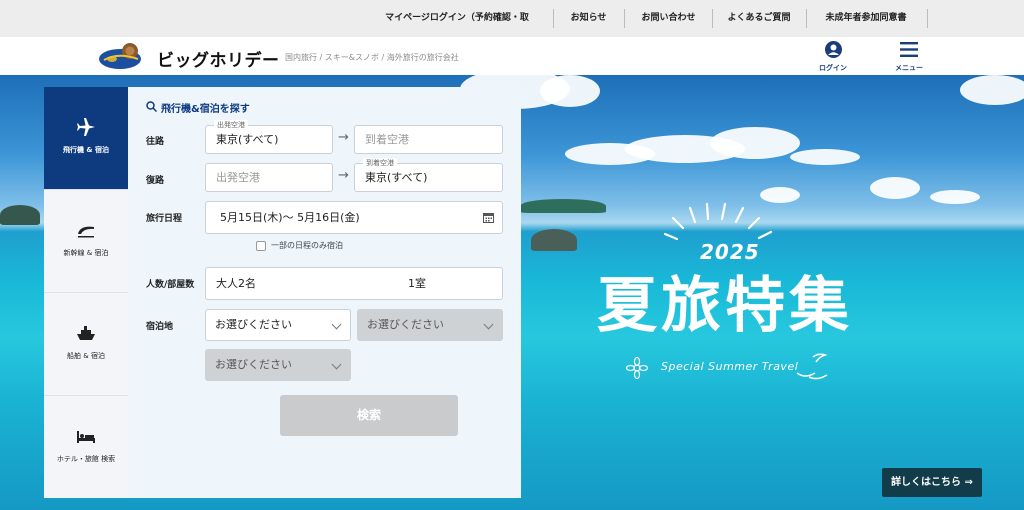  Describe the element at coordinates (86, 150) in the screenshot. I see `tab-label: 飛行機 & 宿泊` at that location.